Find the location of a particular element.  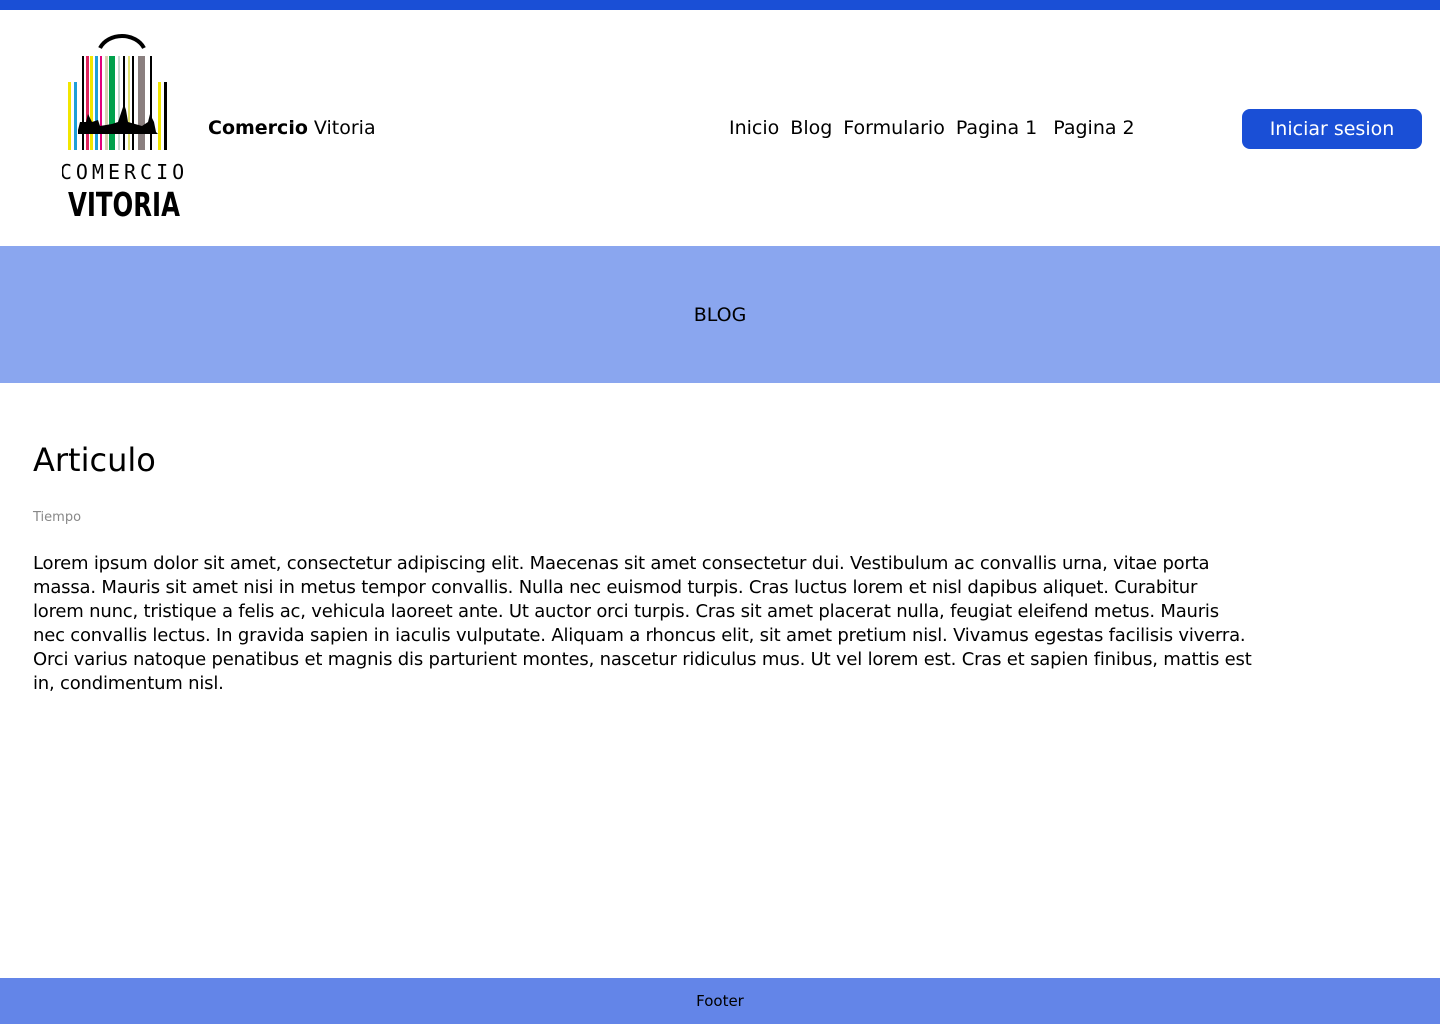

svg-text: COMERCIO is located at coordinates (124, 172).